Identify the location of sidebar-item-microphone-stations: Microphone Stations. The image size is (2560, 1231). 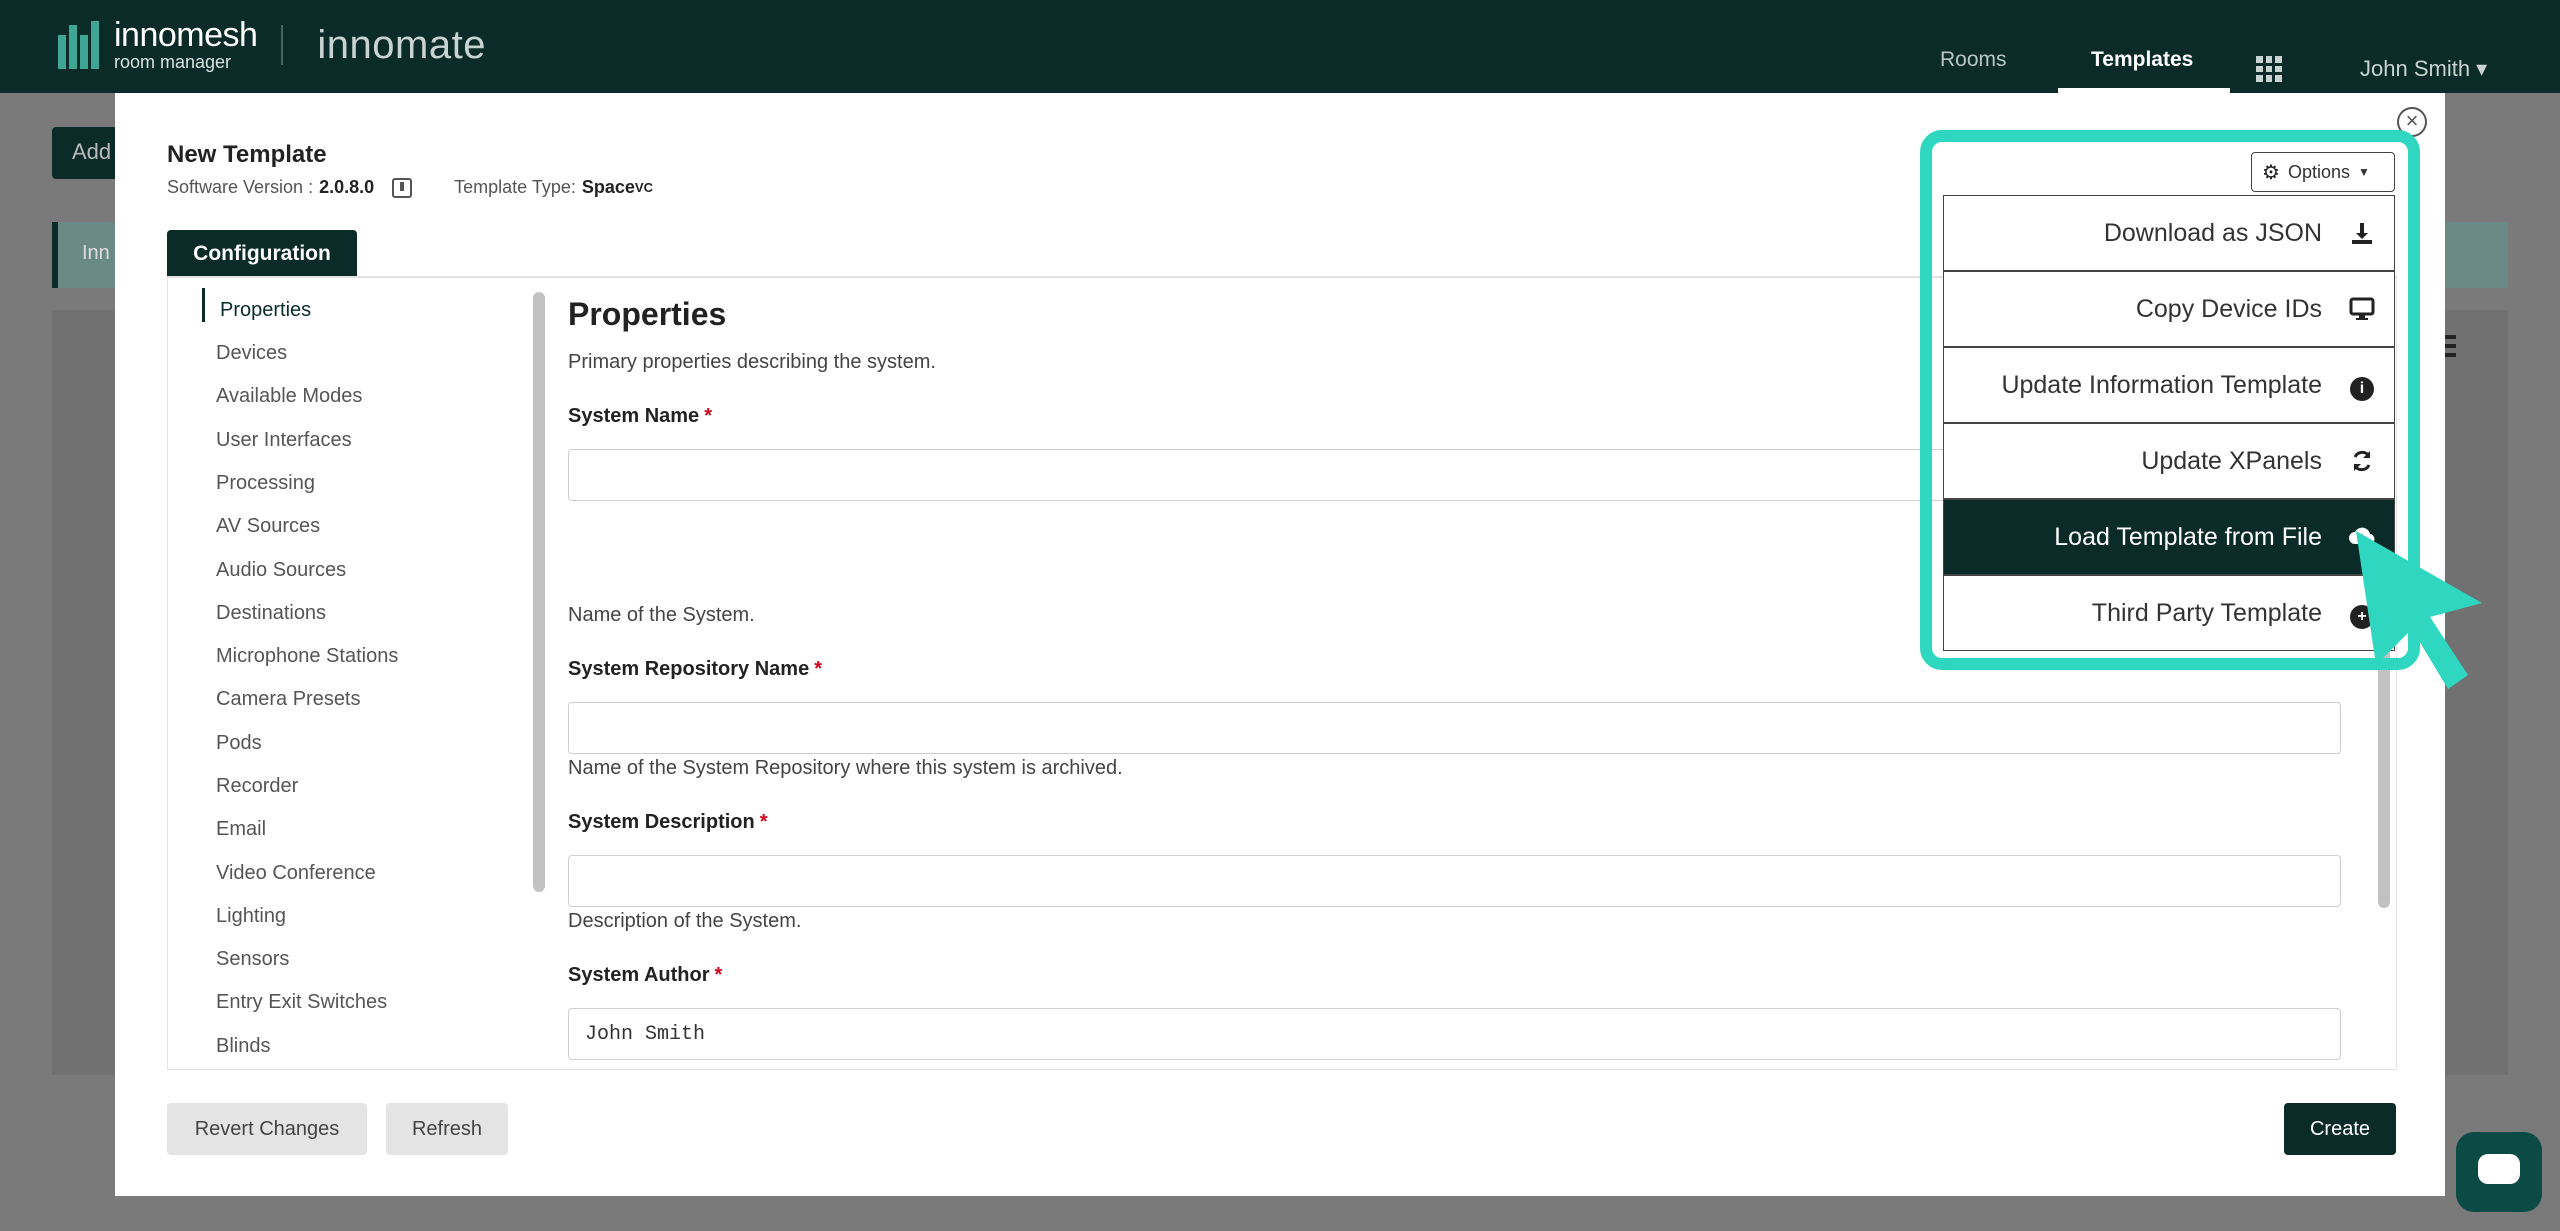
(307, 656).